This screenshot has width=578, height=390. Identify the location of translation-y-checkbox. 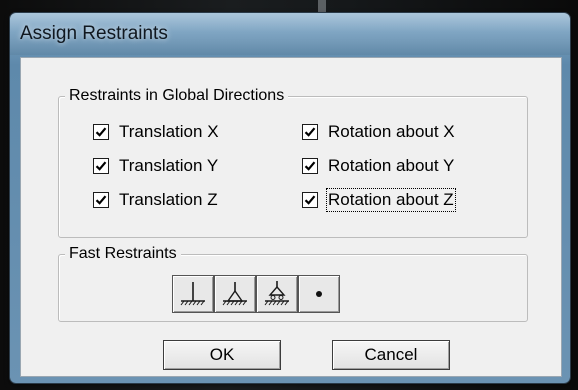
(101, 166).